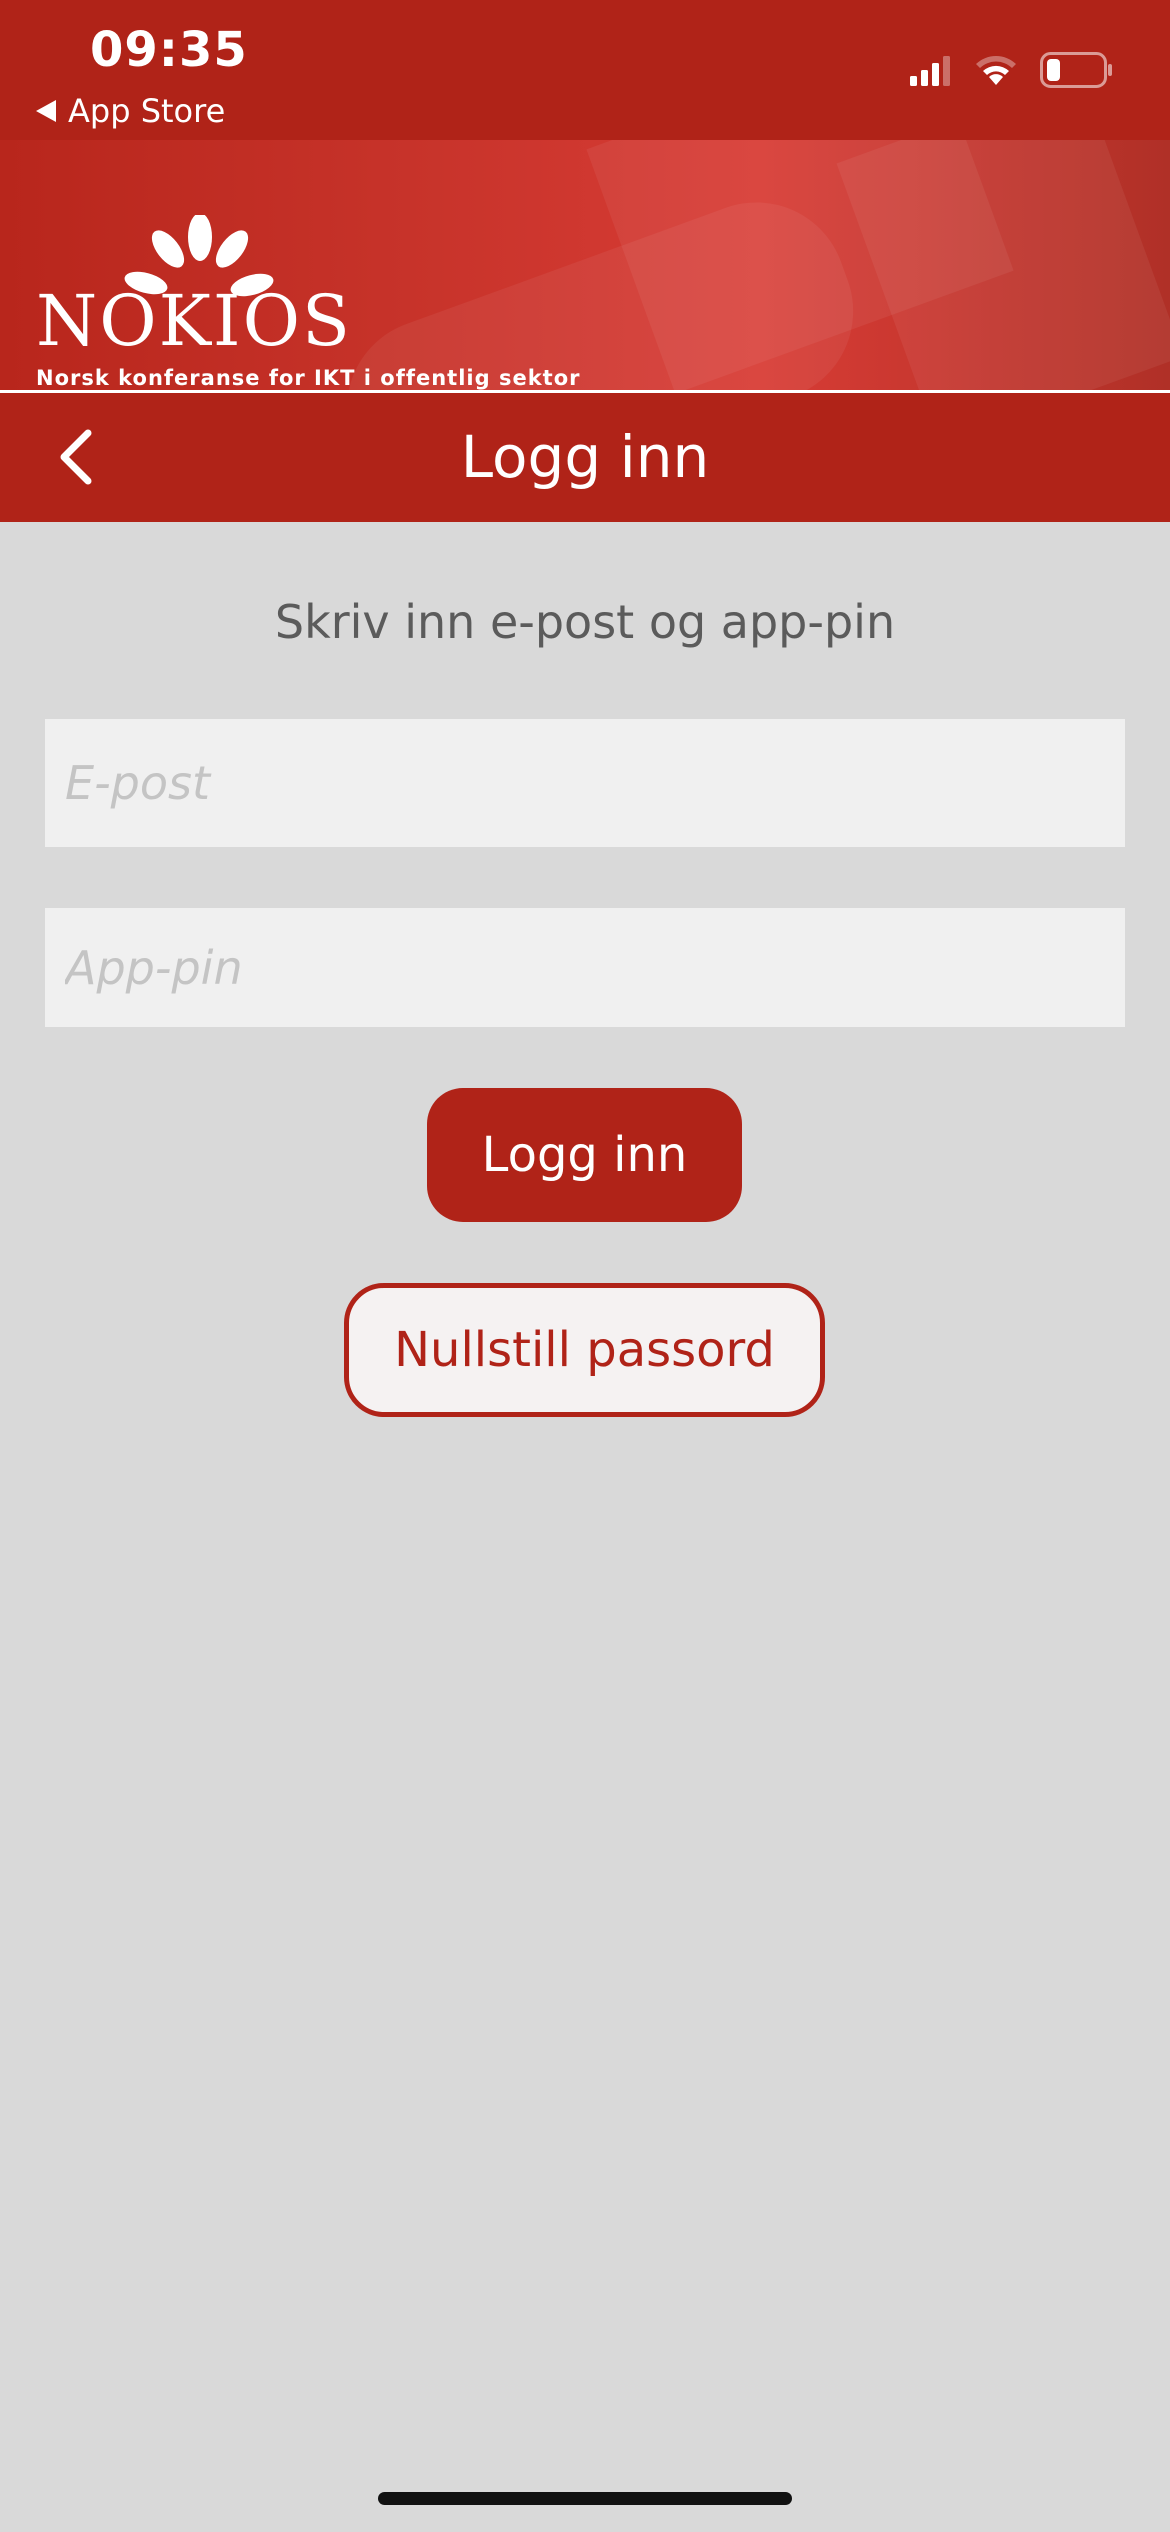 The width and height of the screenshot is (1170, 2532). What do you see at coordinates (585, 622) in the screenshot?
I see `login-instruction: Skriv inn e-post og app-pin` at bounding box center [585, 622].